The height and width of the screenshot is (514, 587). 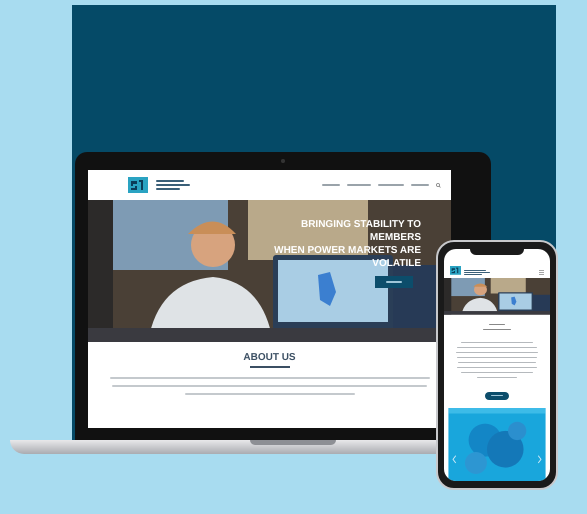 I want to click on search-icon, so click(x=438, y=185).